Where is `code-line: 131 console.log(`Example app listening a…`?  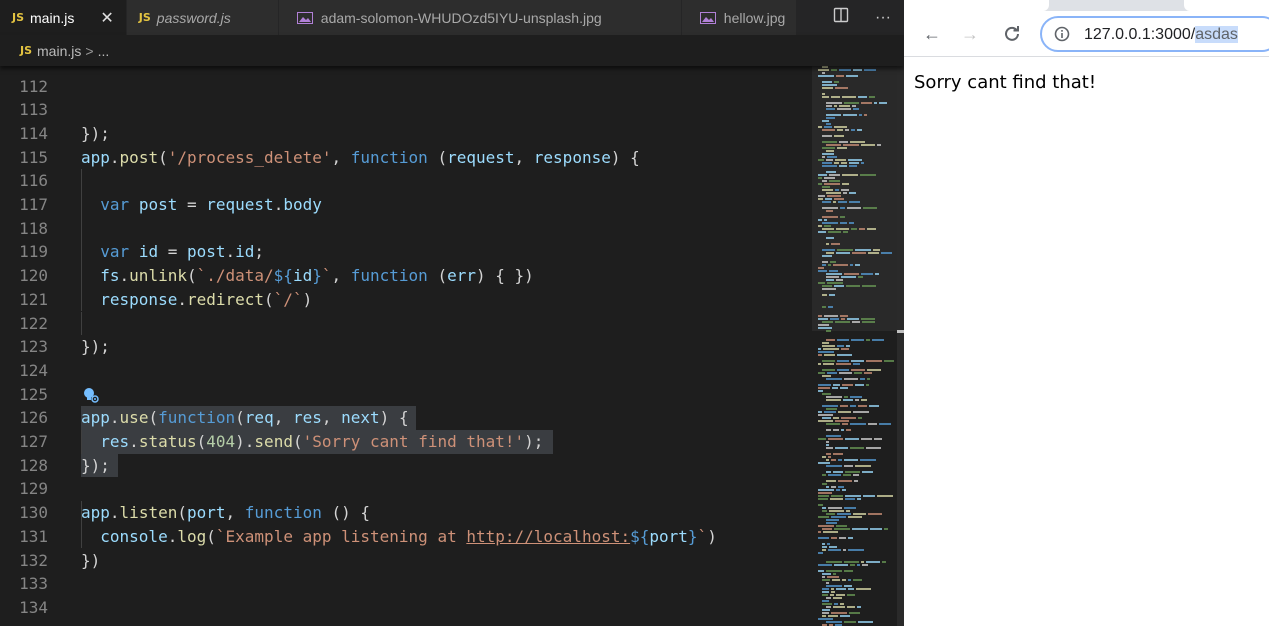
code-line: 131 console.log(`Example app listening a… is located at coordinates (405, 536).